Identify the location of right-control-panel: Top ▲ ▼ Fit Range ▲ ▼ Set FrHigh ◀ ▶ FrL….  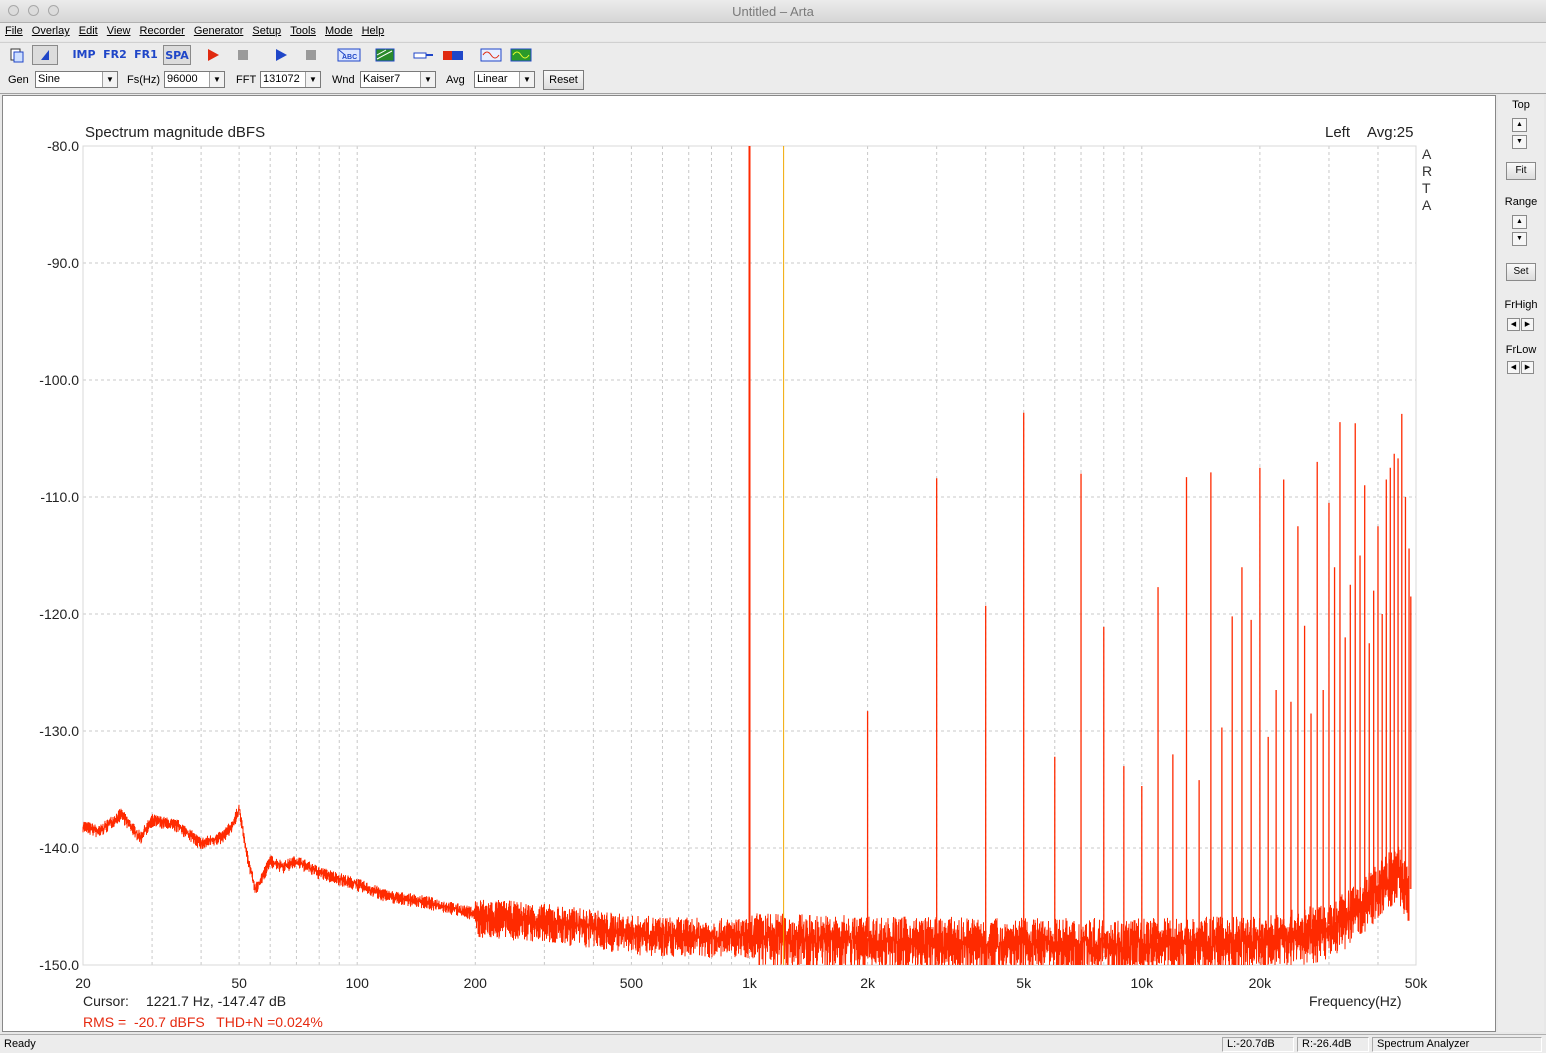
(1521, 563).